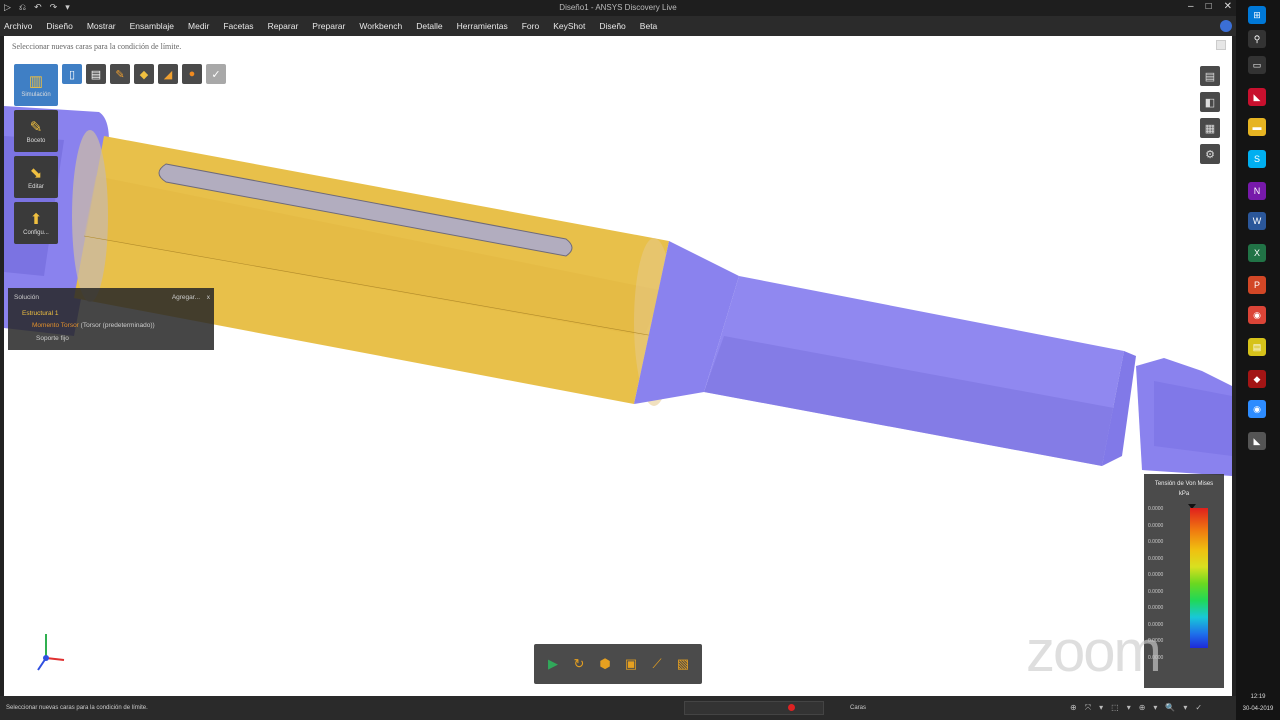 The image size is (1280, 720). I want to click on axis-triad-icon, so click(50, 656).